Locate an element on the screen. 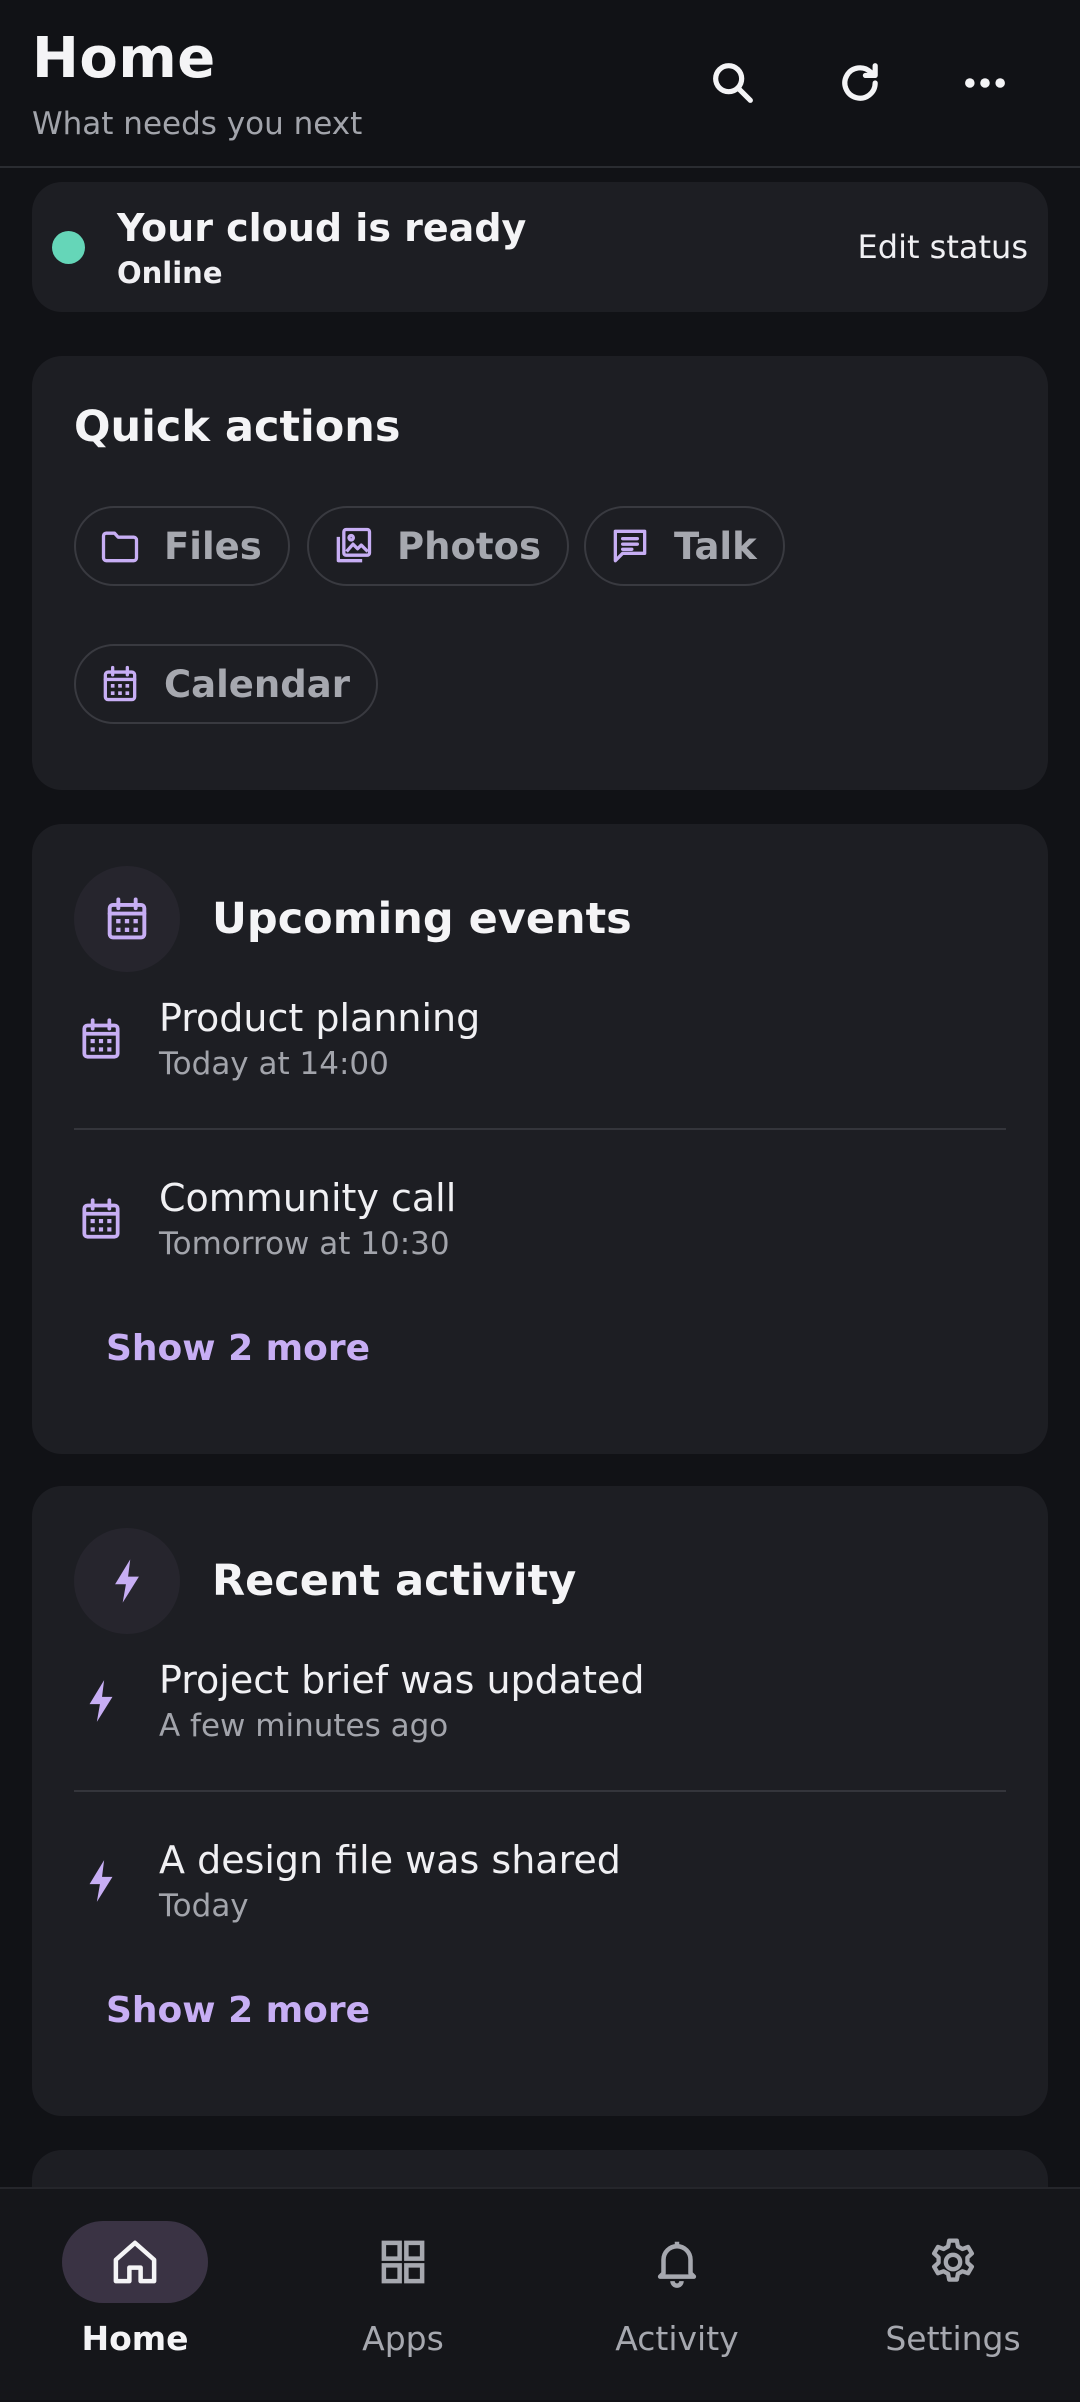 This screenshot has height=2402, width=1080. activity-section-icon is located at coordinates (127, 1581).